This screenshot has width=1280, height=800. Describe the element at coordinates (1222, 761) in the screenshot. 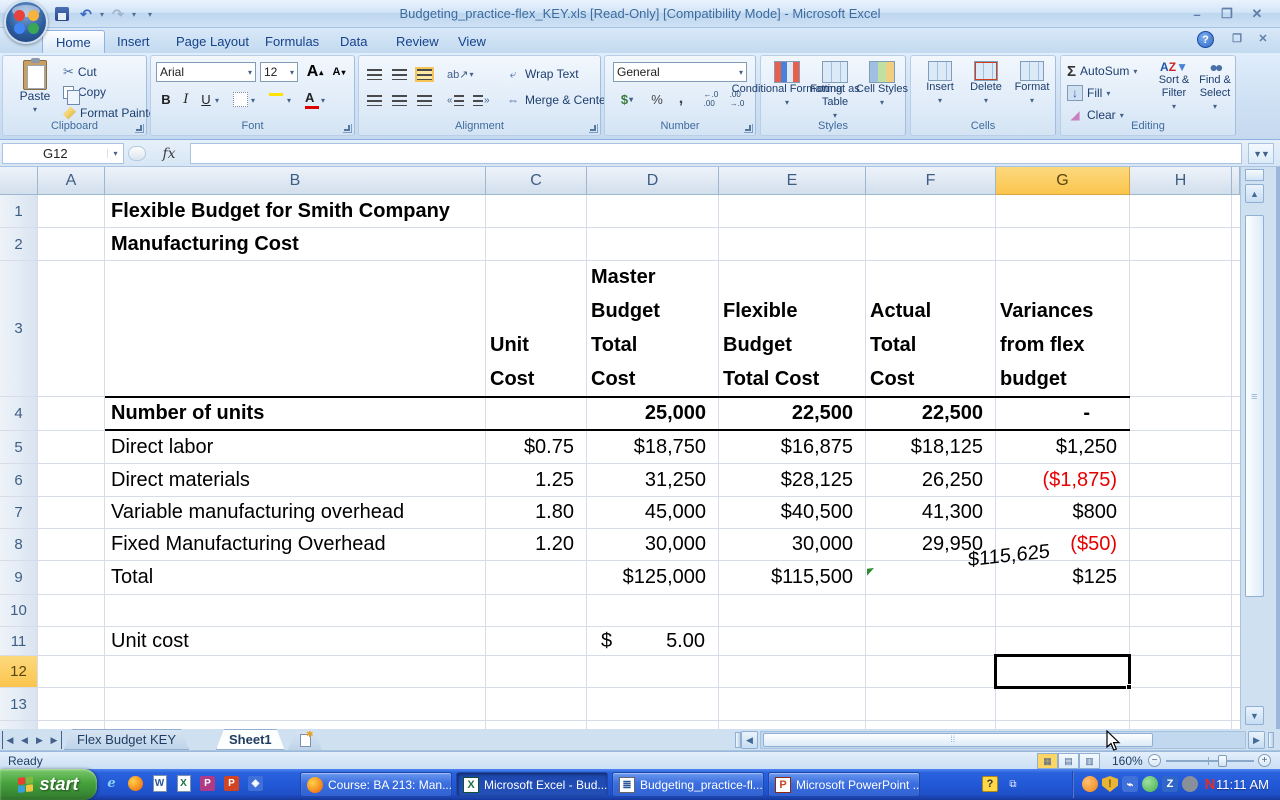

I see `zoom-slider-thumb` at that location.